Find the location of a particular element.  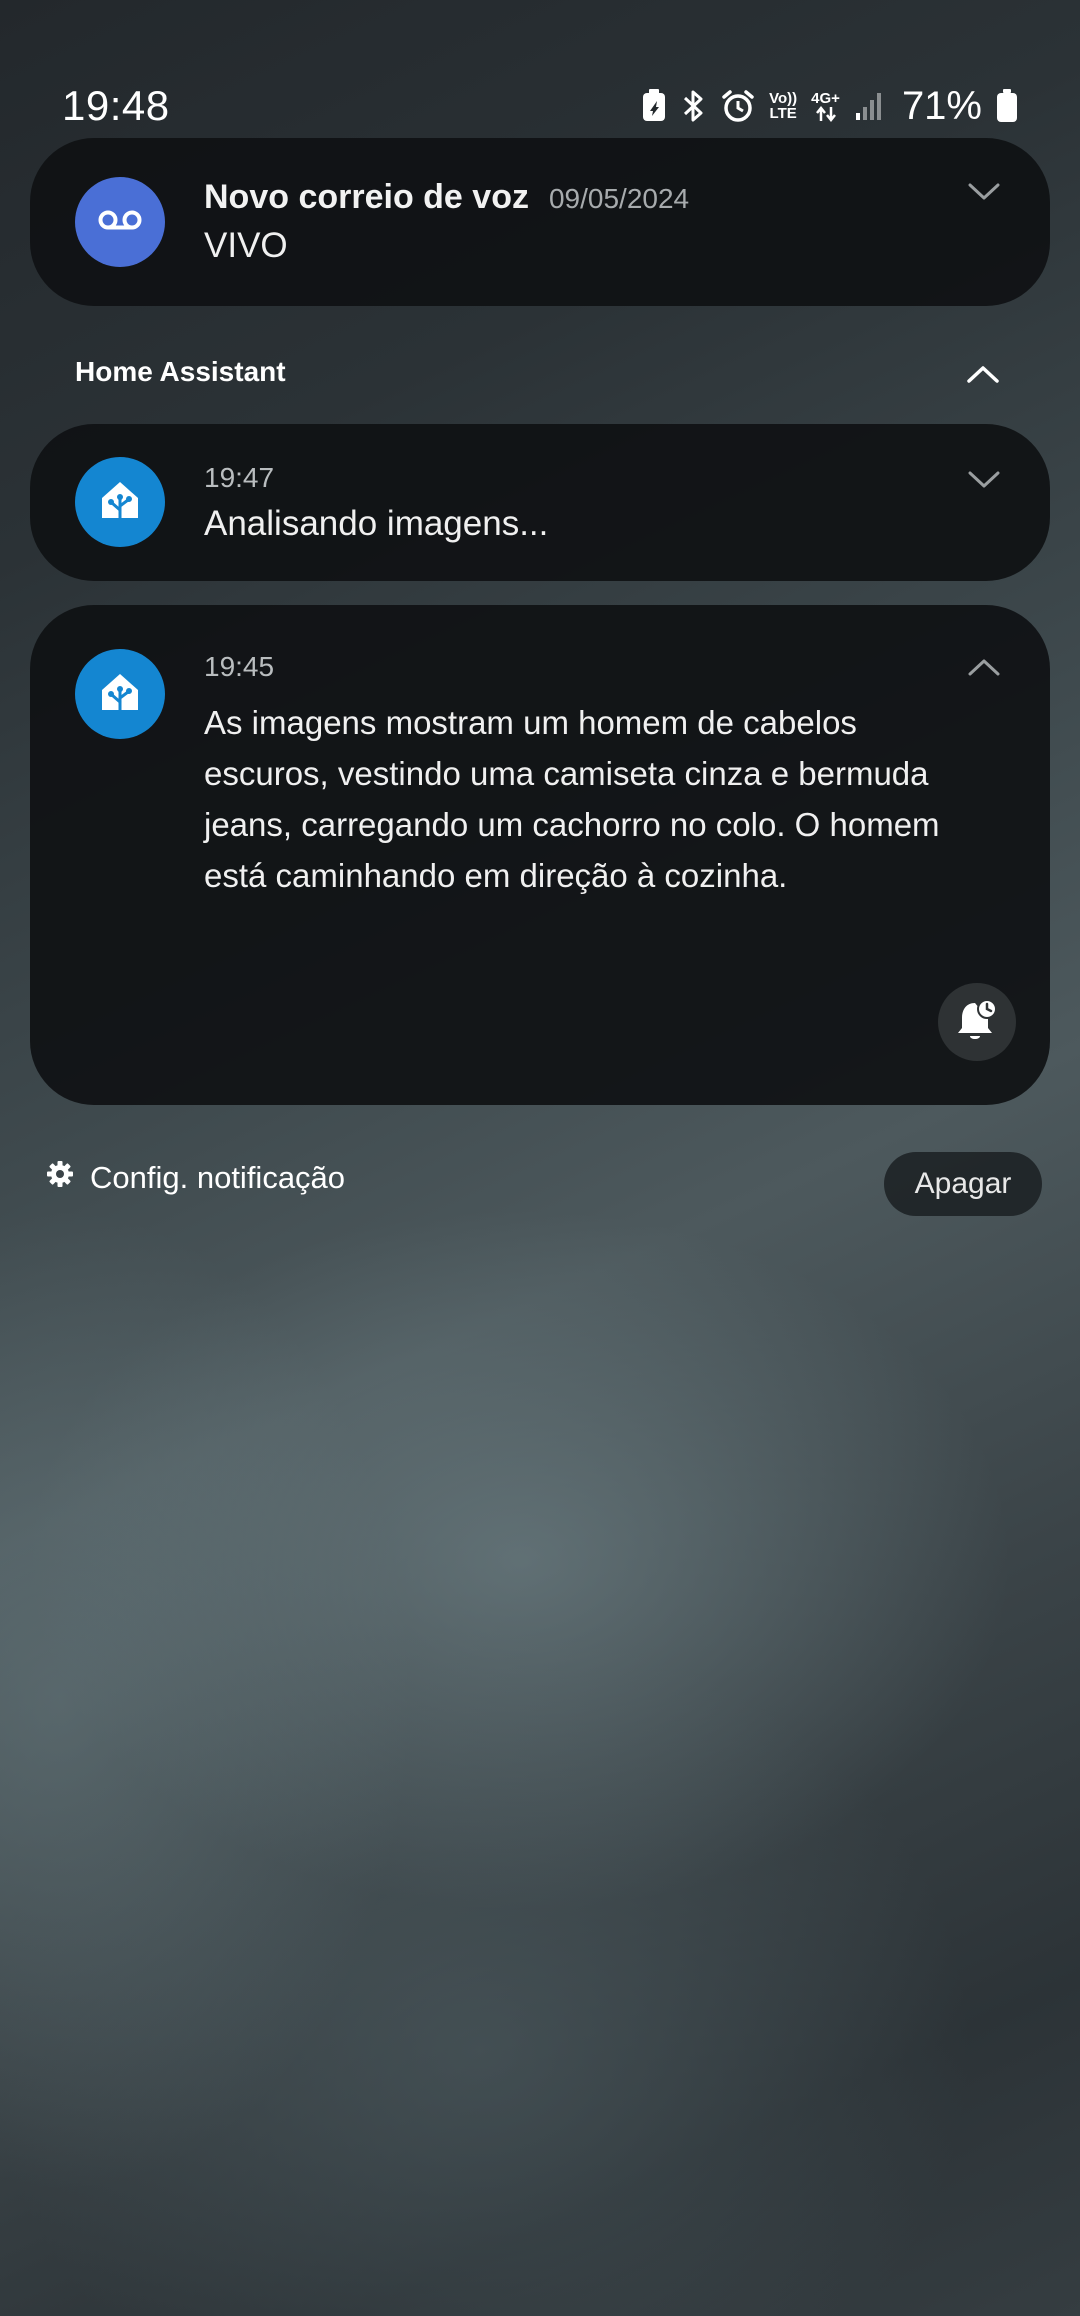

voicemail-title-row: Novo correio de voz 09/05/2024 is located at coordinates (446, 197).